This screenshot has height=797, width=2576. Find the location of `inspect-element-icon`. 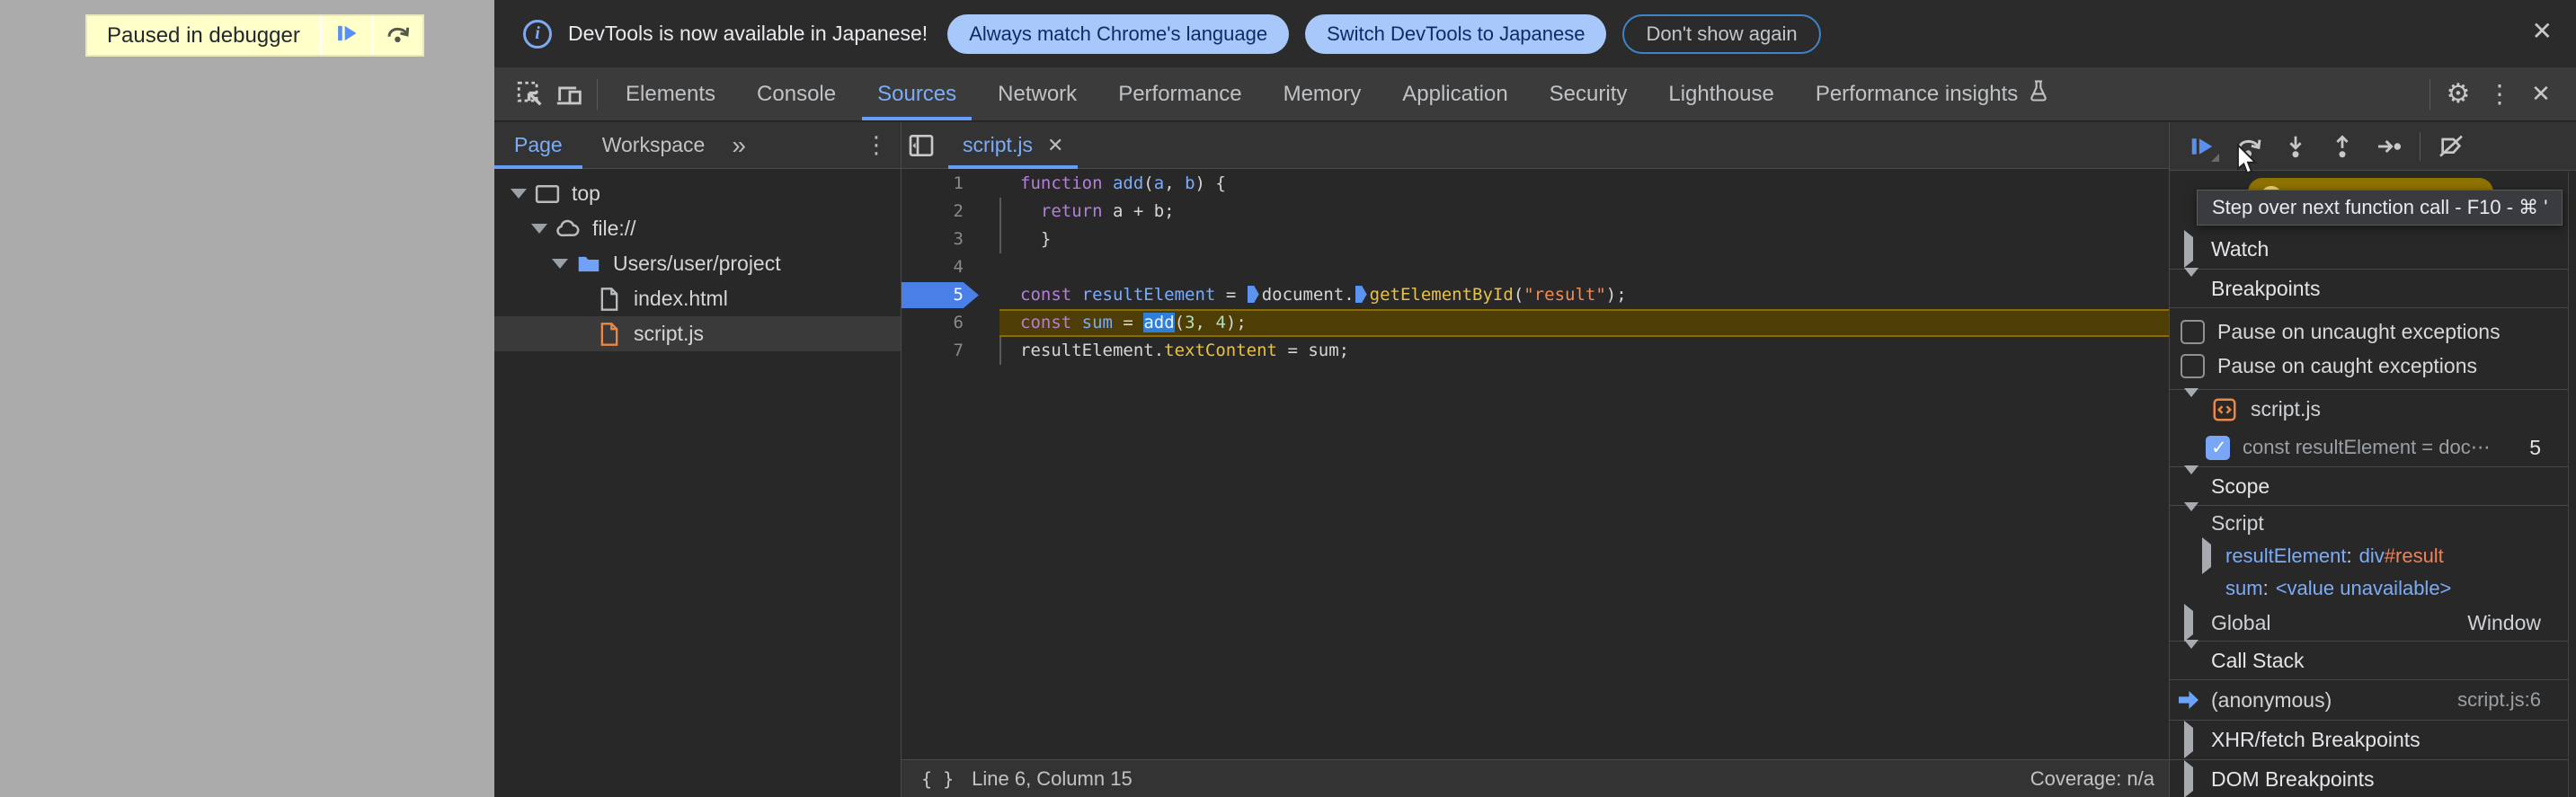

inspect-element-icon is located at coordinates (530, 94).